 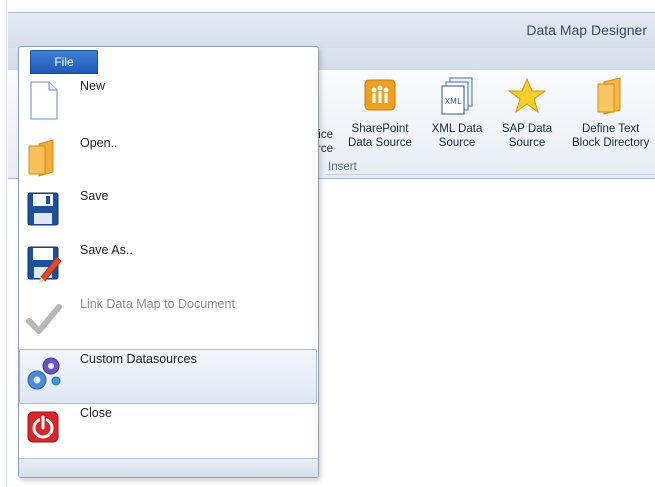 What do you see at coordinates (99, 143) in the screenshot?
I see `menu-item-label: Open..` at bounding box center [99, 143].